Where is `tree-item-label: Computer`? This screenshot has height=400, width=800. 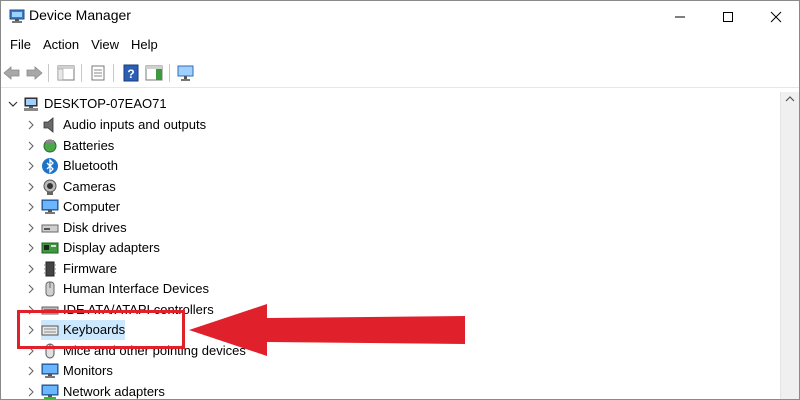 tree-item-label: Computer is located at coordinates (92, 206).